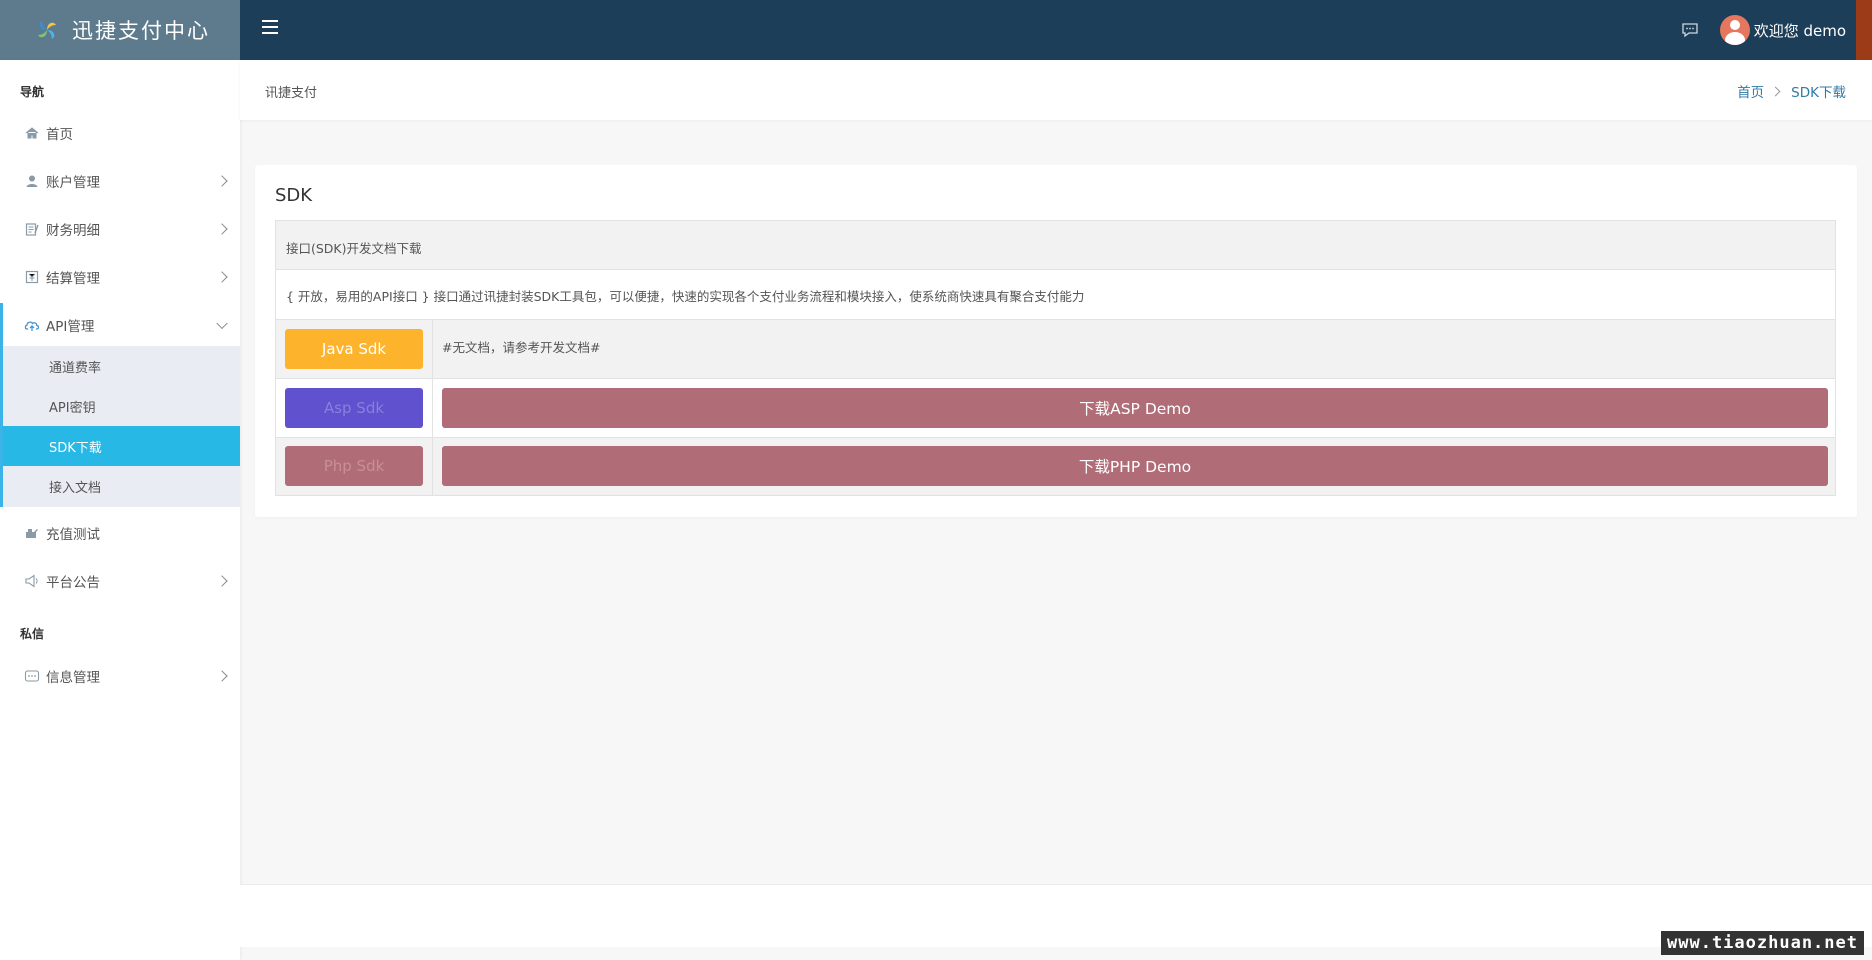 This screenshot has height=960, width=1872. Describe the element at coordinates (291, 93) in the screenshot. I see `page-title: 讯捷支付` at that location.